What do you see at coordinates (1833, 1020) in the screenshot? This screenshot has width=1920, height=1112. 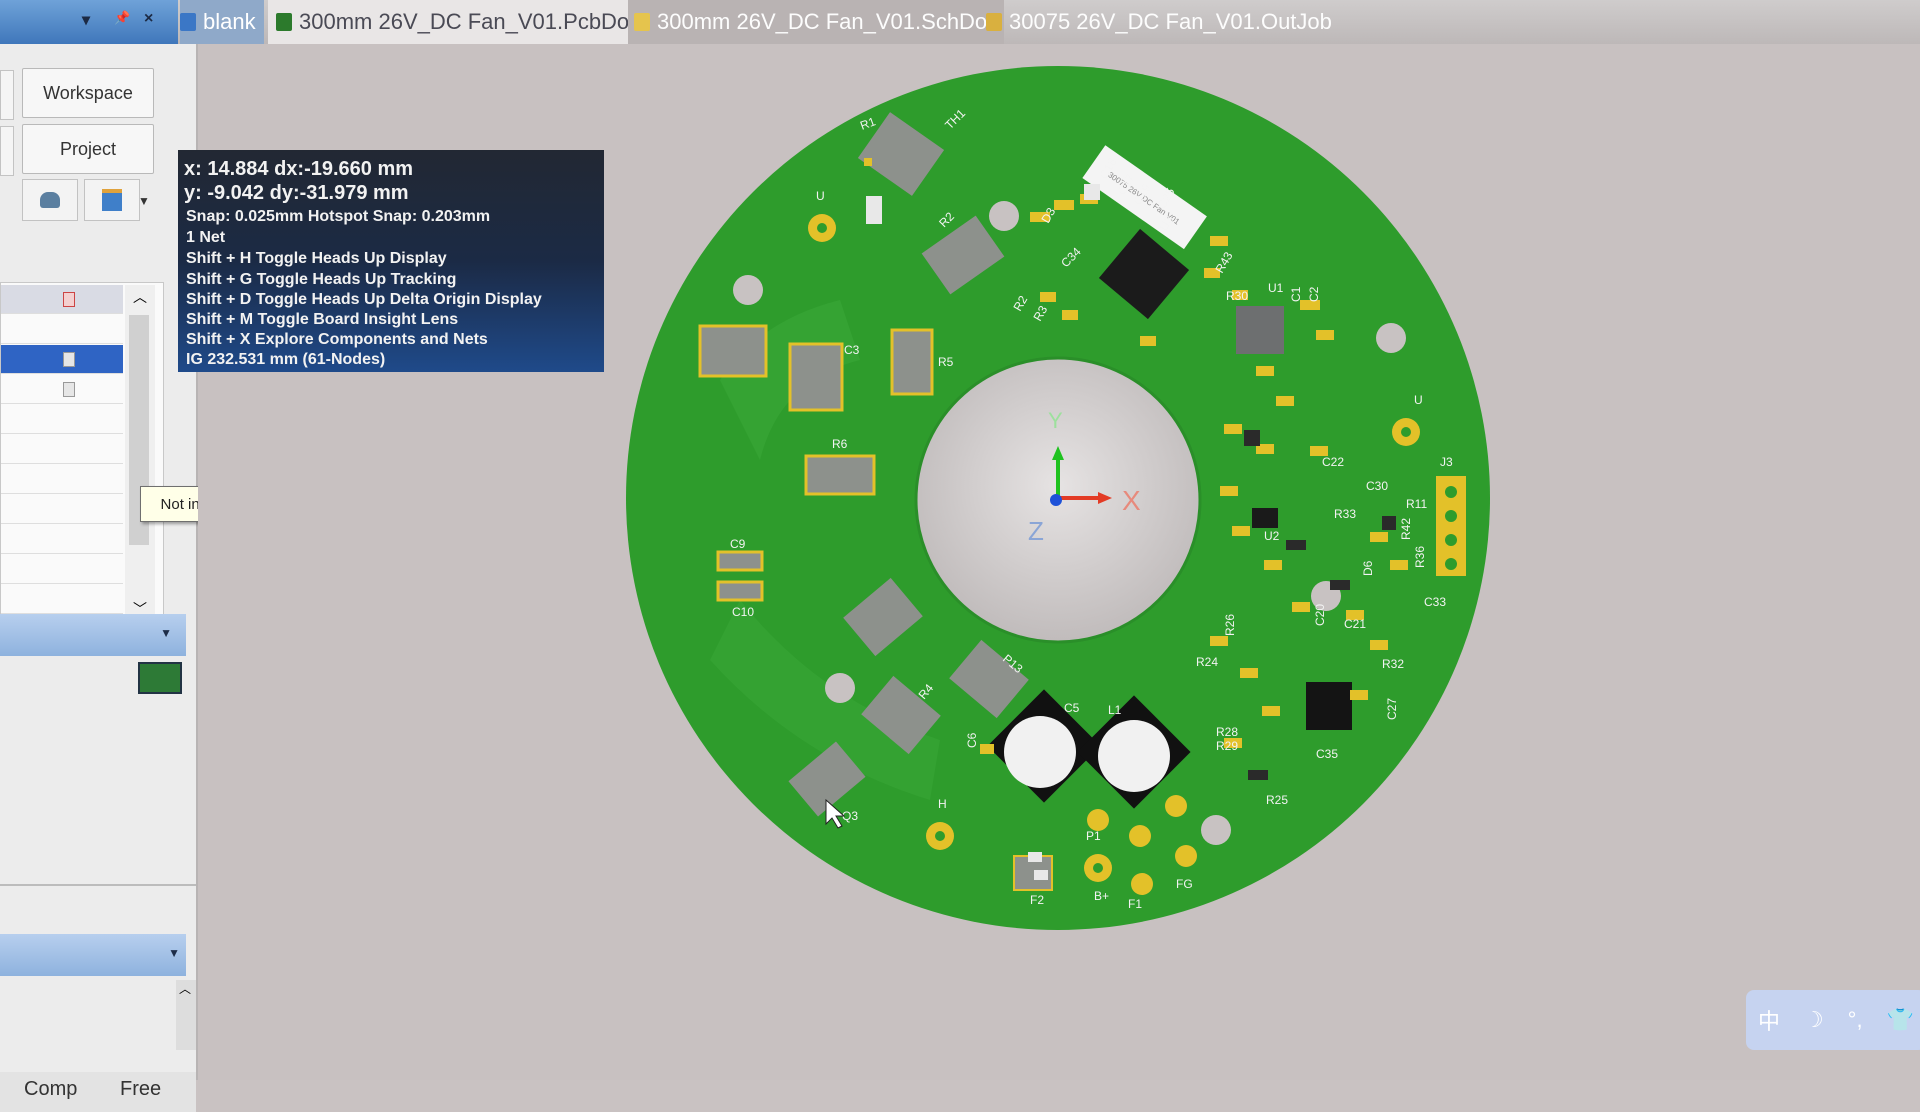 I see `ime-toolbar: 中 ☽ °, 👕` at bounding box center [1833, 1020].